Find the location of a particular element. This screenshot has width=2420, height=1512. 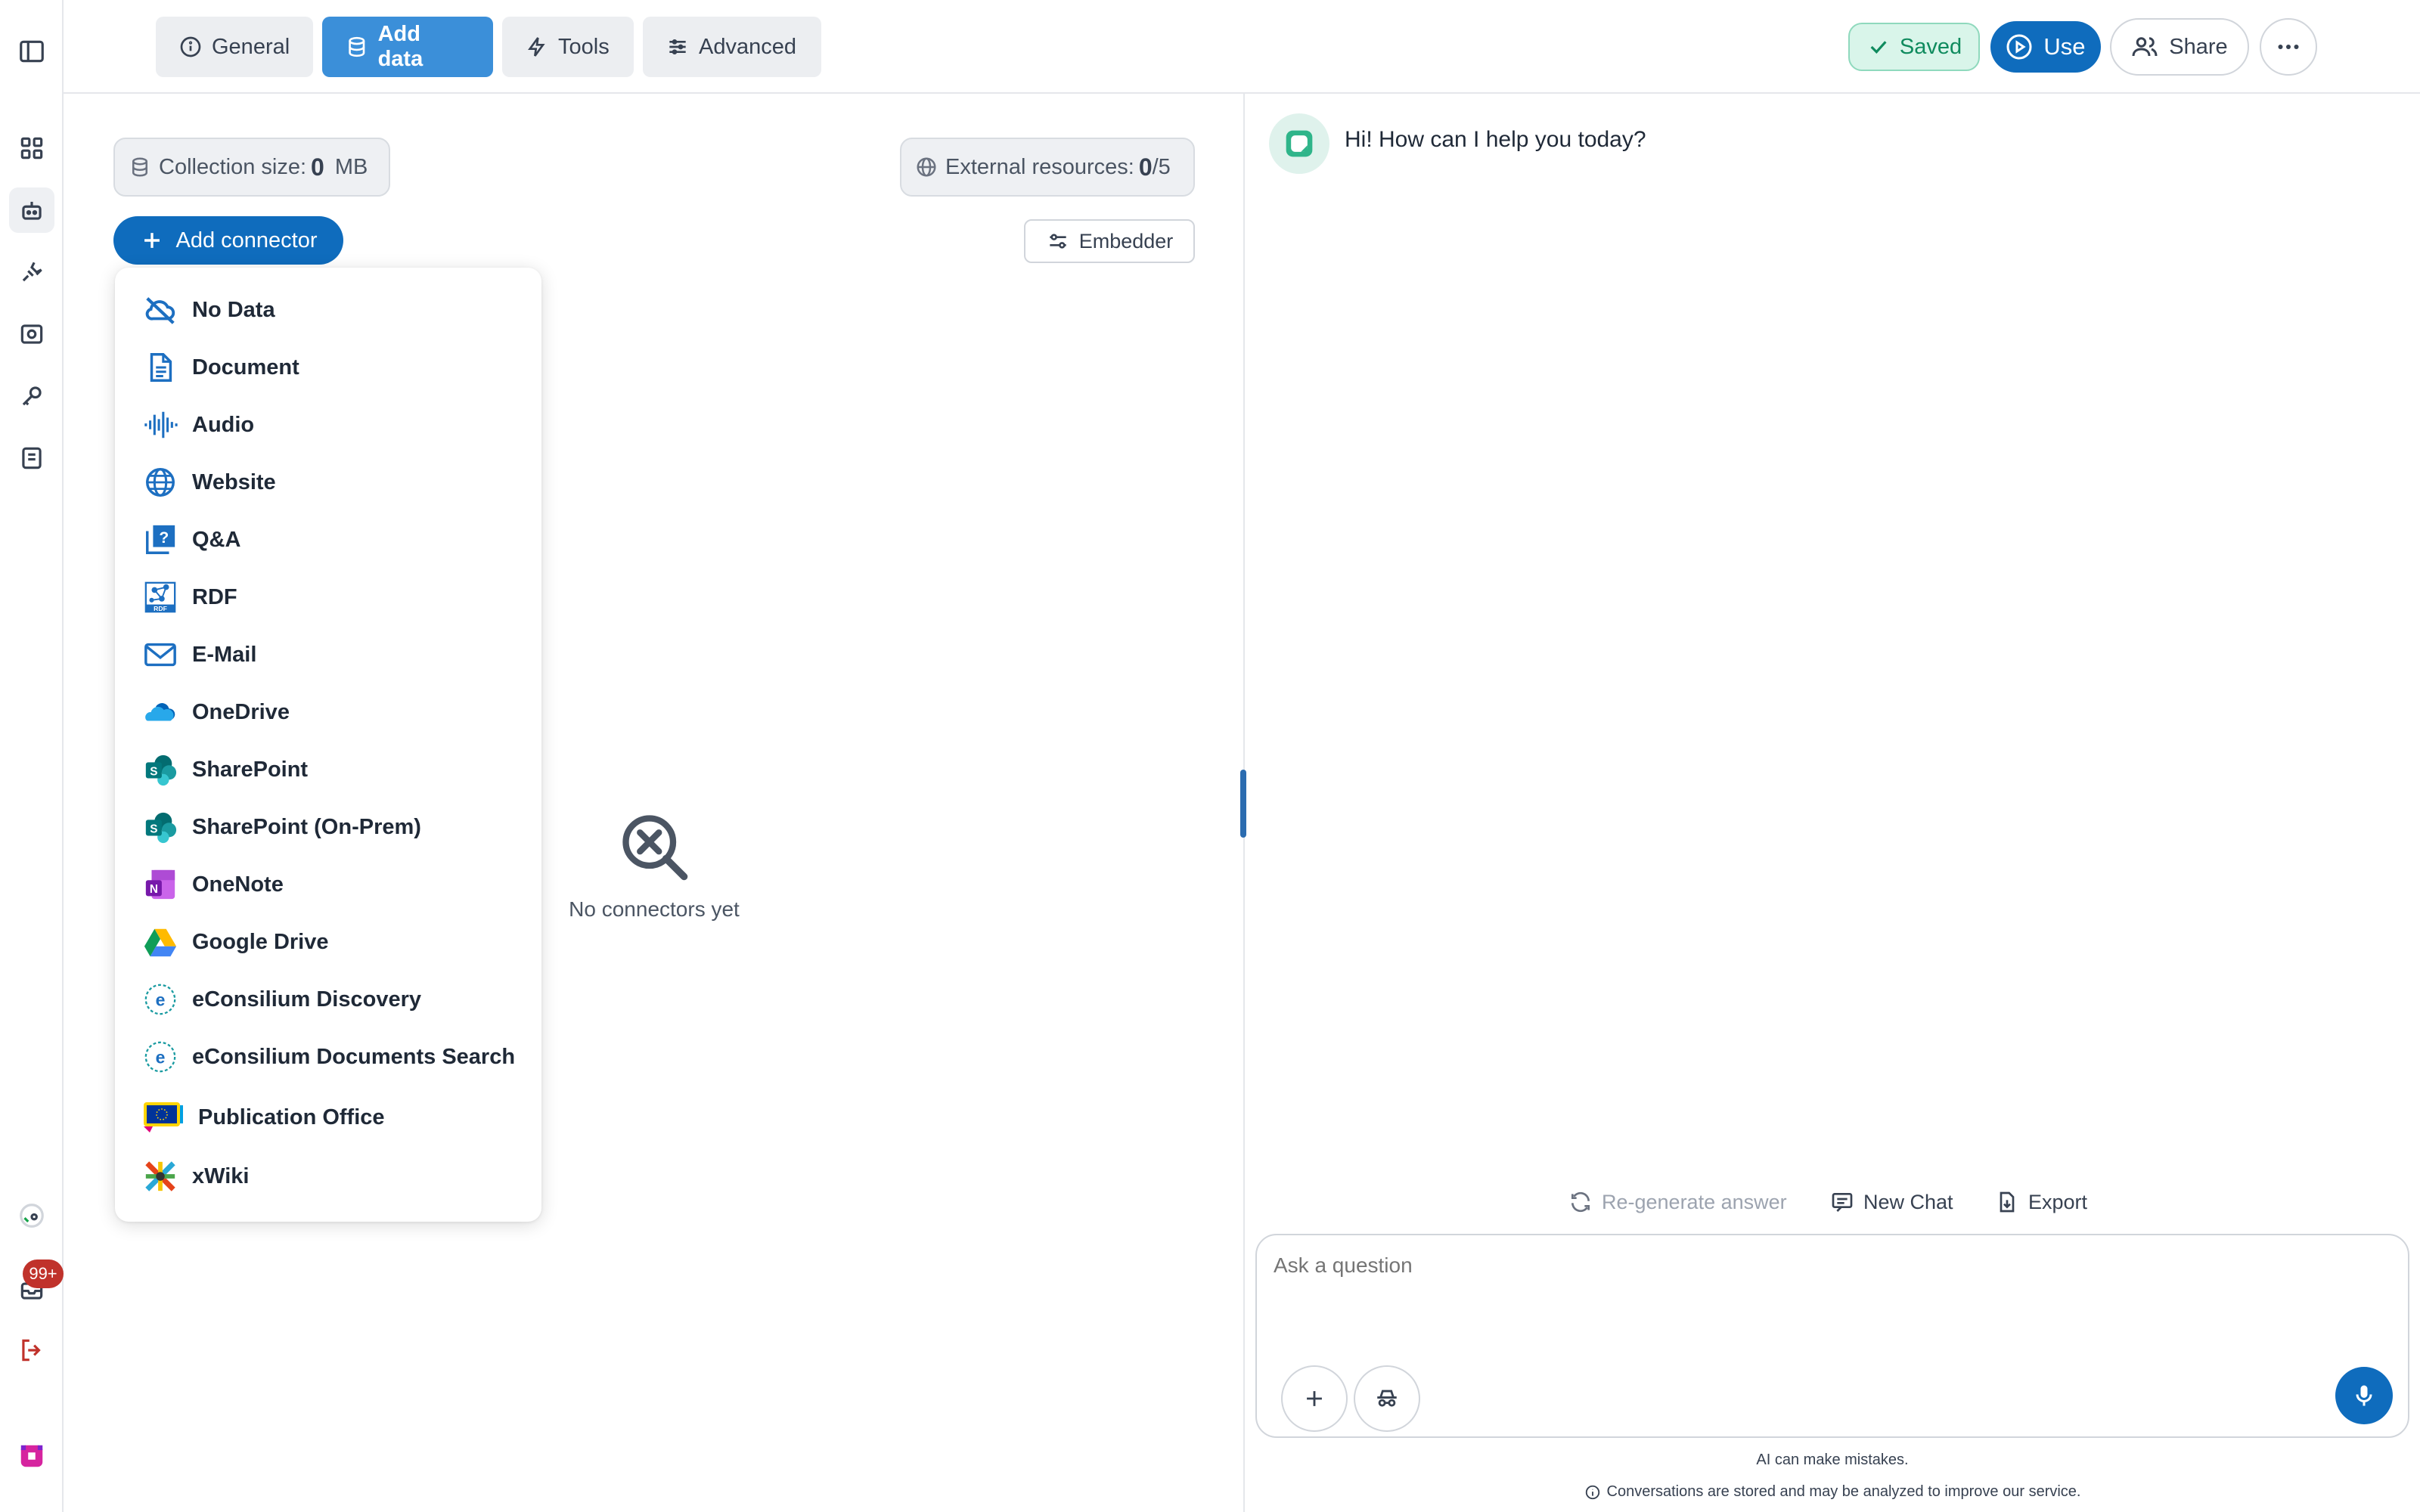

info-icon is located at coordinates (1592, 1492).